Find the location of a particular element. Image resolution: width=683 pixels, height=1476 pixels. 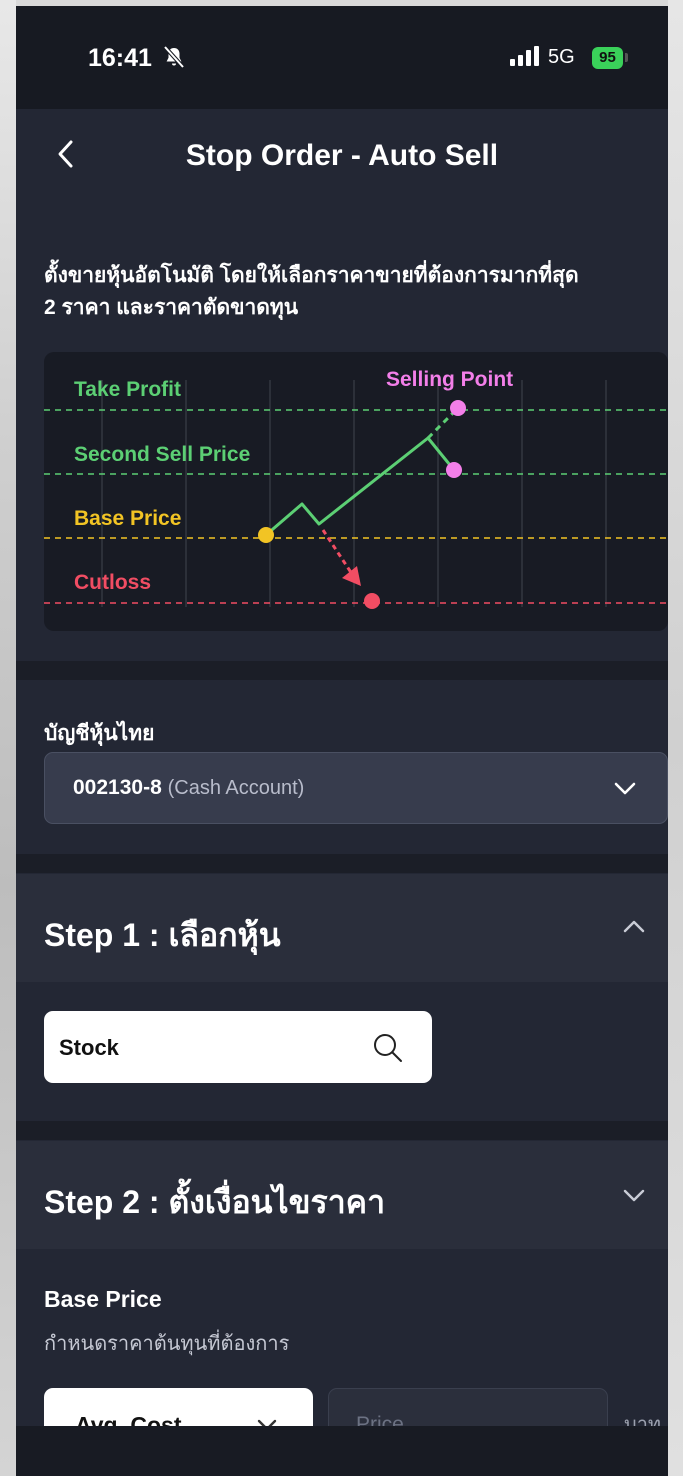

account-type: (Cash Account) is located at coordinates (236, 788).